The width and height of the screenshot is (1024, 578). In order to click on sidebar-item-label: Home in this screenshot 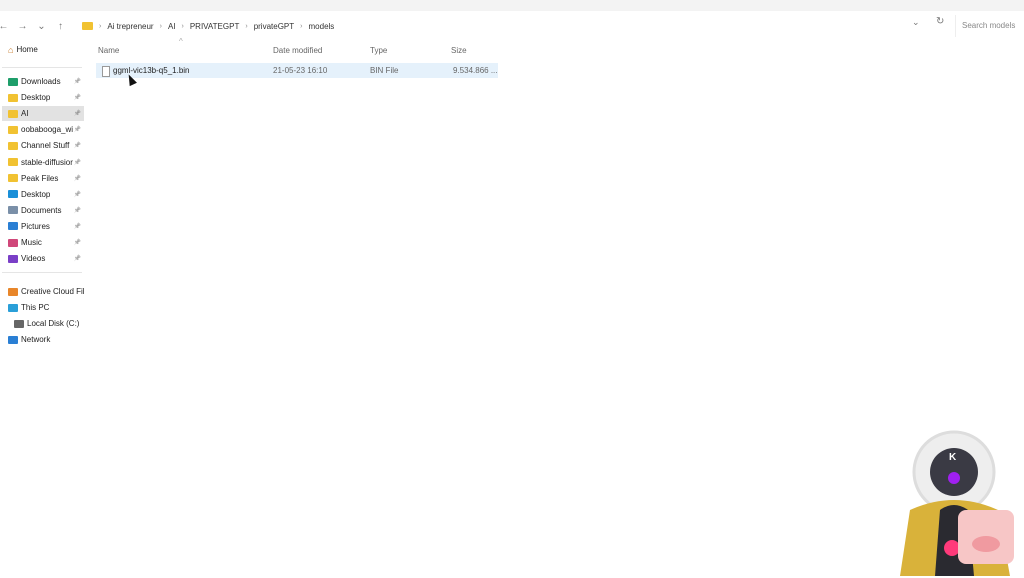, I will do `click(27, 49)`.